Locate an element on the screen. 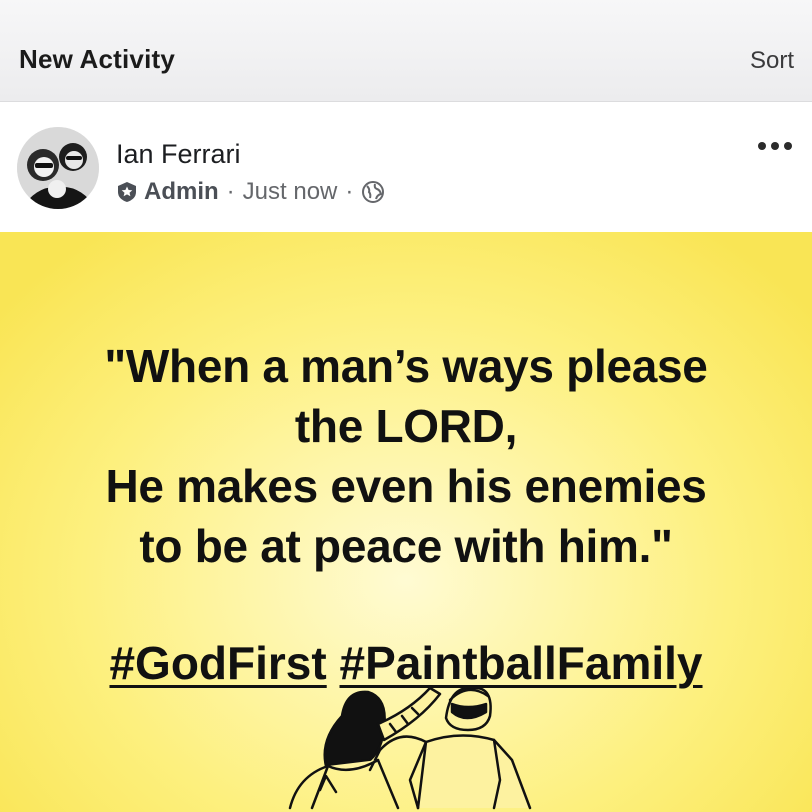  quote-line: to be at peace with him." is located at coordinates (406, 546).